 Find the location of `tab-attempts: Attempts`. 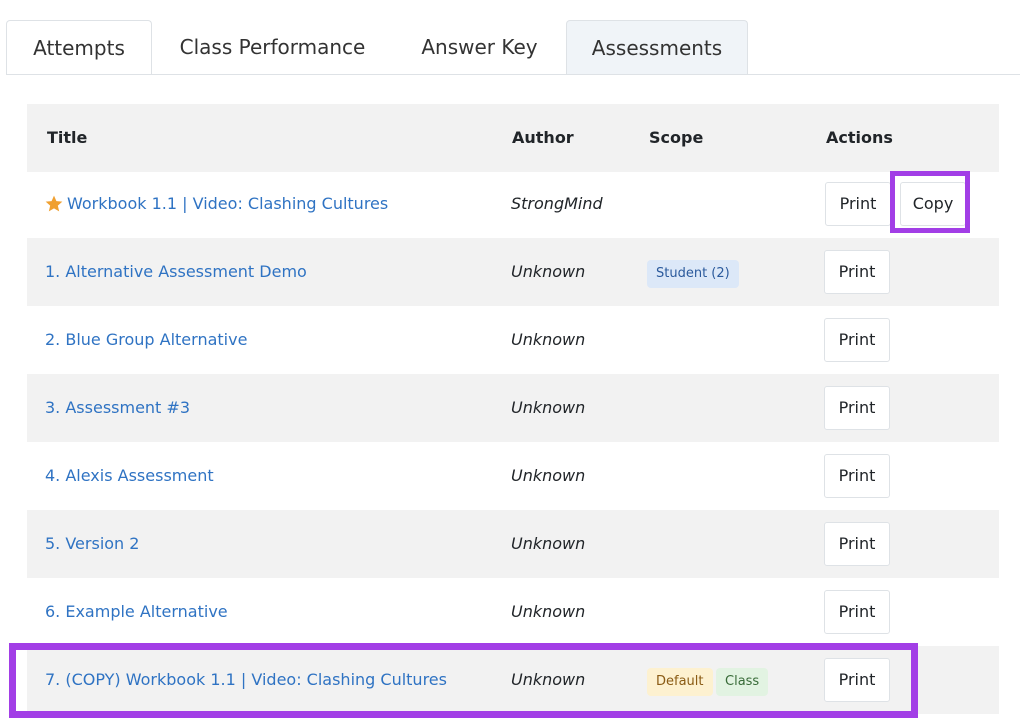

tab-attempts: Attempts is located at coordinates (79, 47).